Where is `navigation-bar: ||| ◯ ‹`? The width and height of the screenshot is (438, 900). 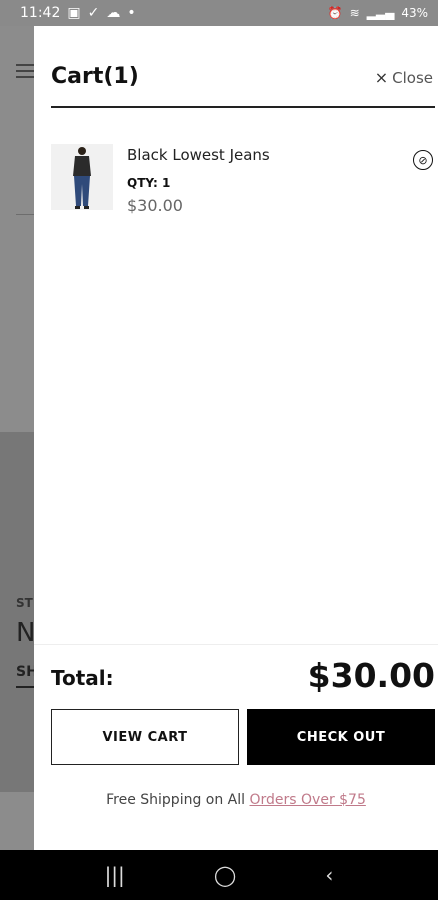
navigation-bar: ||| ◯ ‹ is located at coordinates (219, 875).